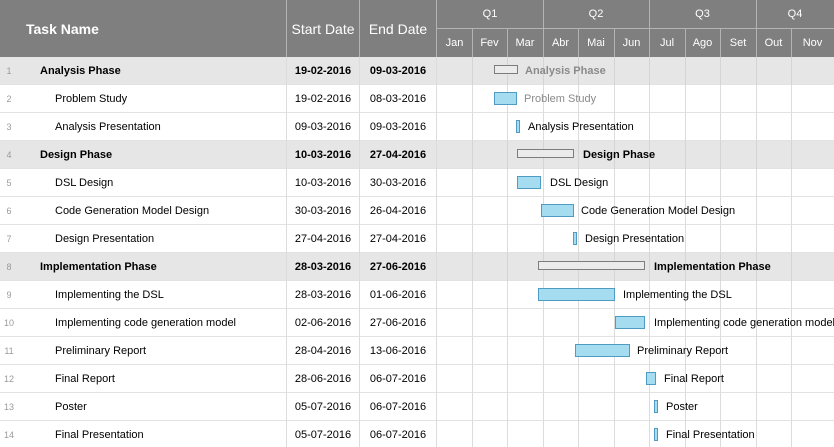  What do you see at coordinates (84, 182) in the screenshot?
I see `task-name-cell: DSL Design` at bounding box center [84, 182].